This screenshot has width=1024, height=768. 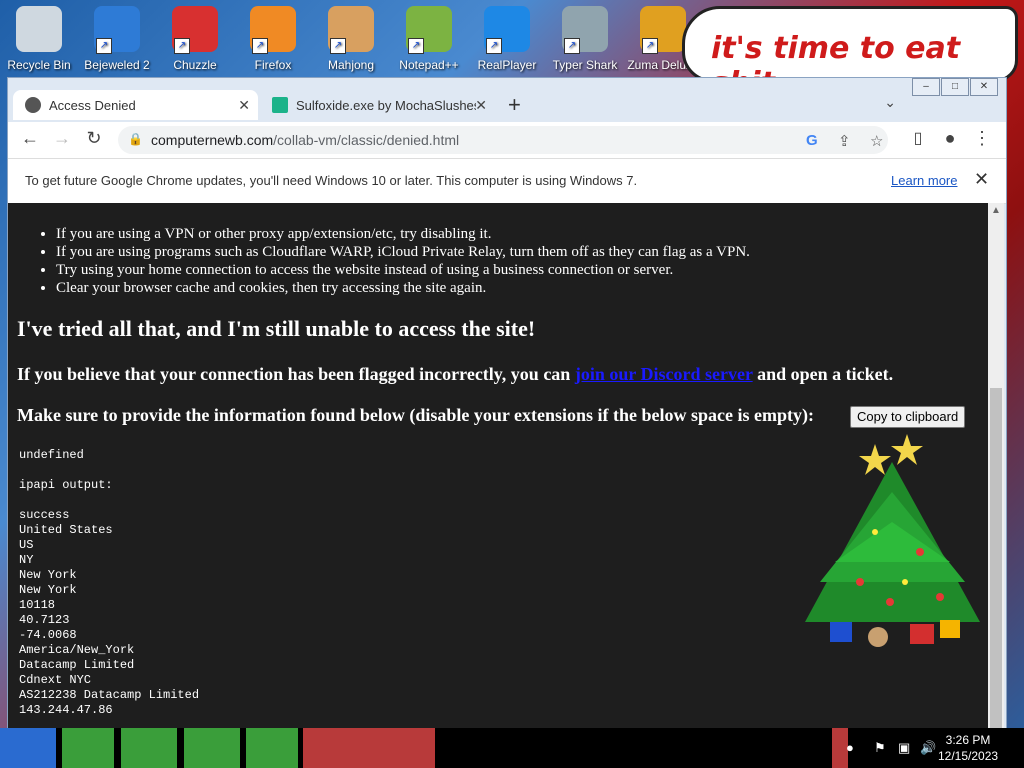 I want to click on tray-volume-icon: 🔊, so click(x=928, y=748).